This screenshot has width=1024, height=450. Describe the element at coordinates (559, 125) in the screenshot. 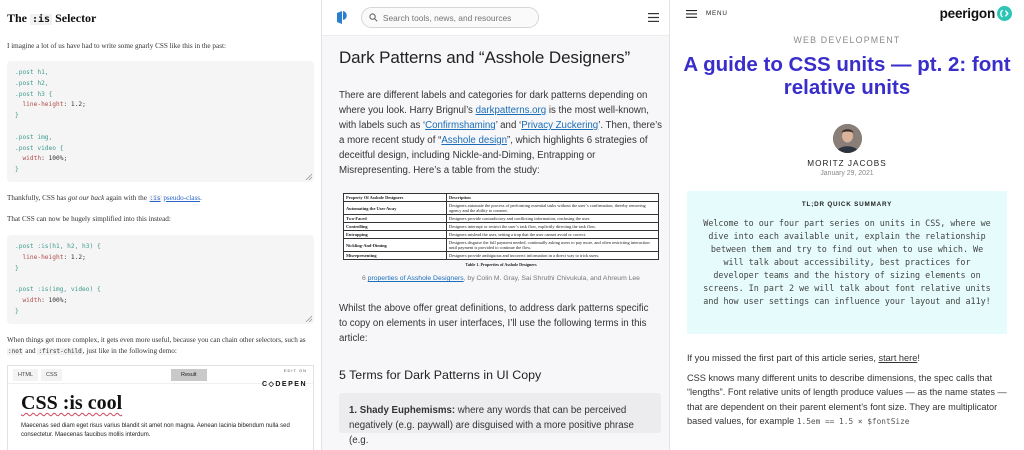

I see `privacy-zuckering-link: Privacy Zuckering` at that location.